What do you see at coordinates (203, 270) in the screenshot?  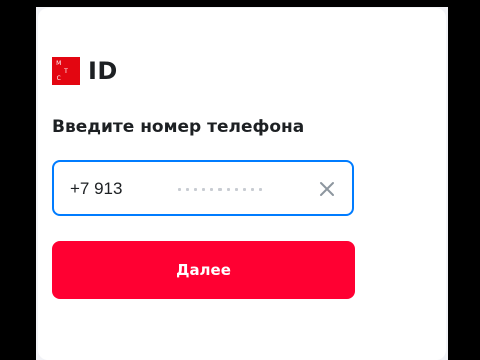 I see `next-button: Далее` at bounding box center [203, 270].